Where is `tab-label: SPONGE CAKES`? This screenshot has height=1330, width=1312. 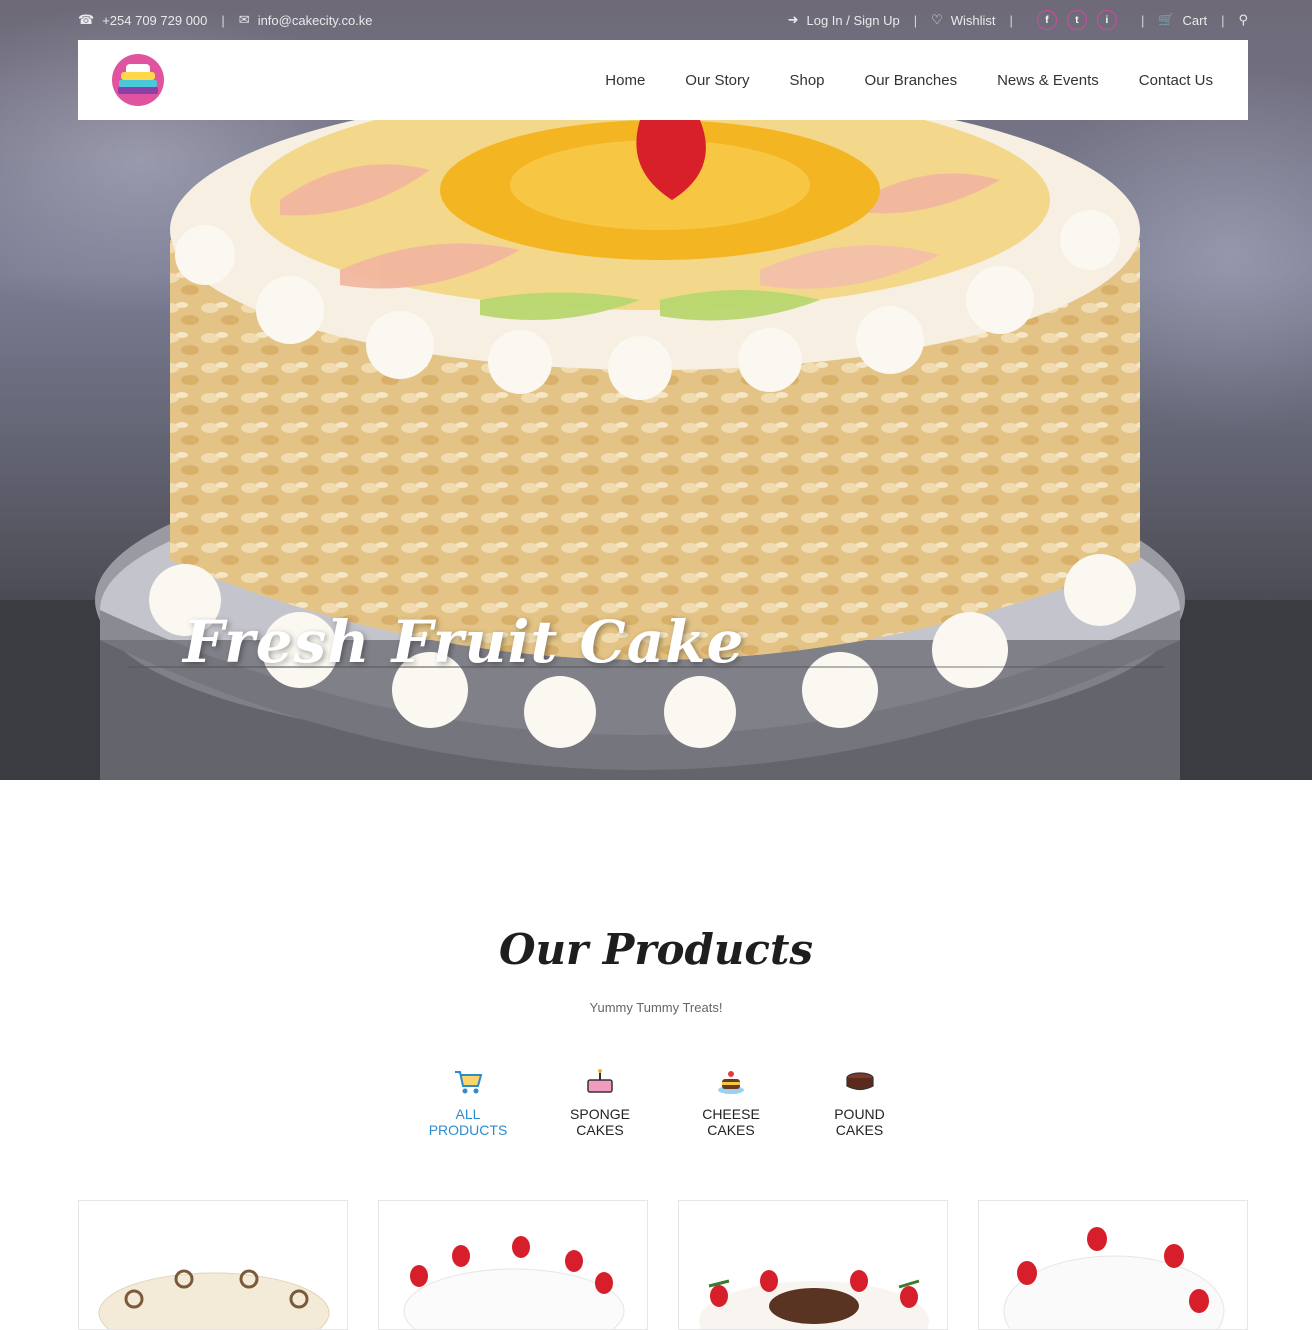 tab-label: SPONGE CAKES is located at coordinates (600, 1122).